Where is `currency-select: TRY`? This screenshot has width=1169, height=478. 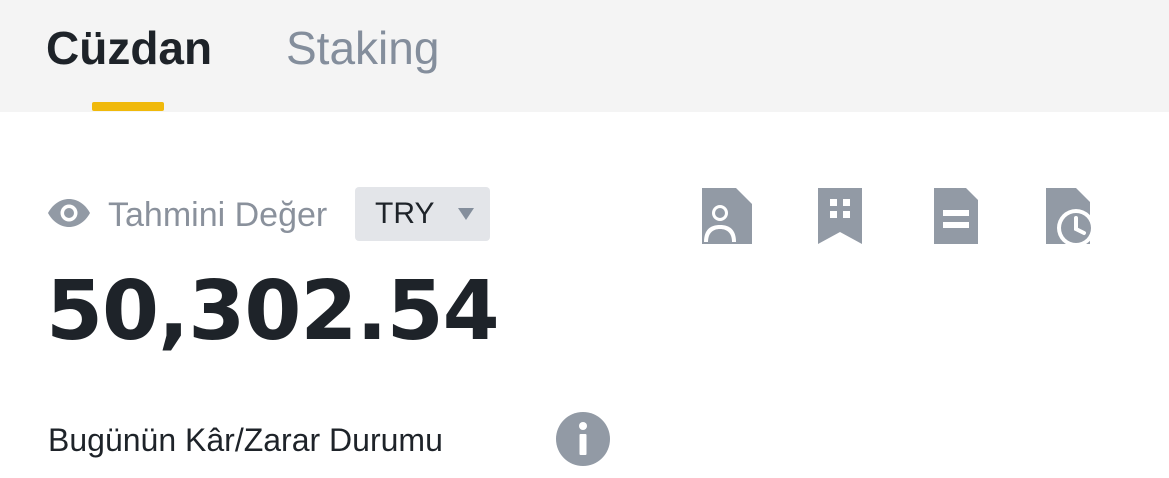 currency-select: TRY is located at coordinates (422, 214).